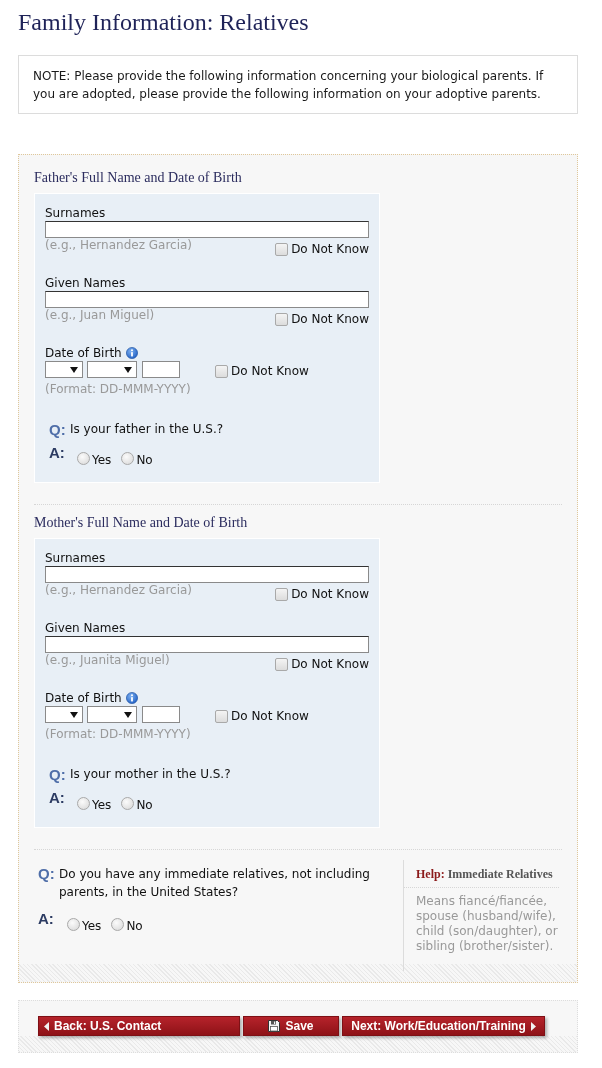 The width and height of the screenshot is (602, 1068). What do you see at coordinates (138, 178) in the screenshot?
I see `section-heading: Father's Full Name and Date of Birth` at bounding box center [138, 178].